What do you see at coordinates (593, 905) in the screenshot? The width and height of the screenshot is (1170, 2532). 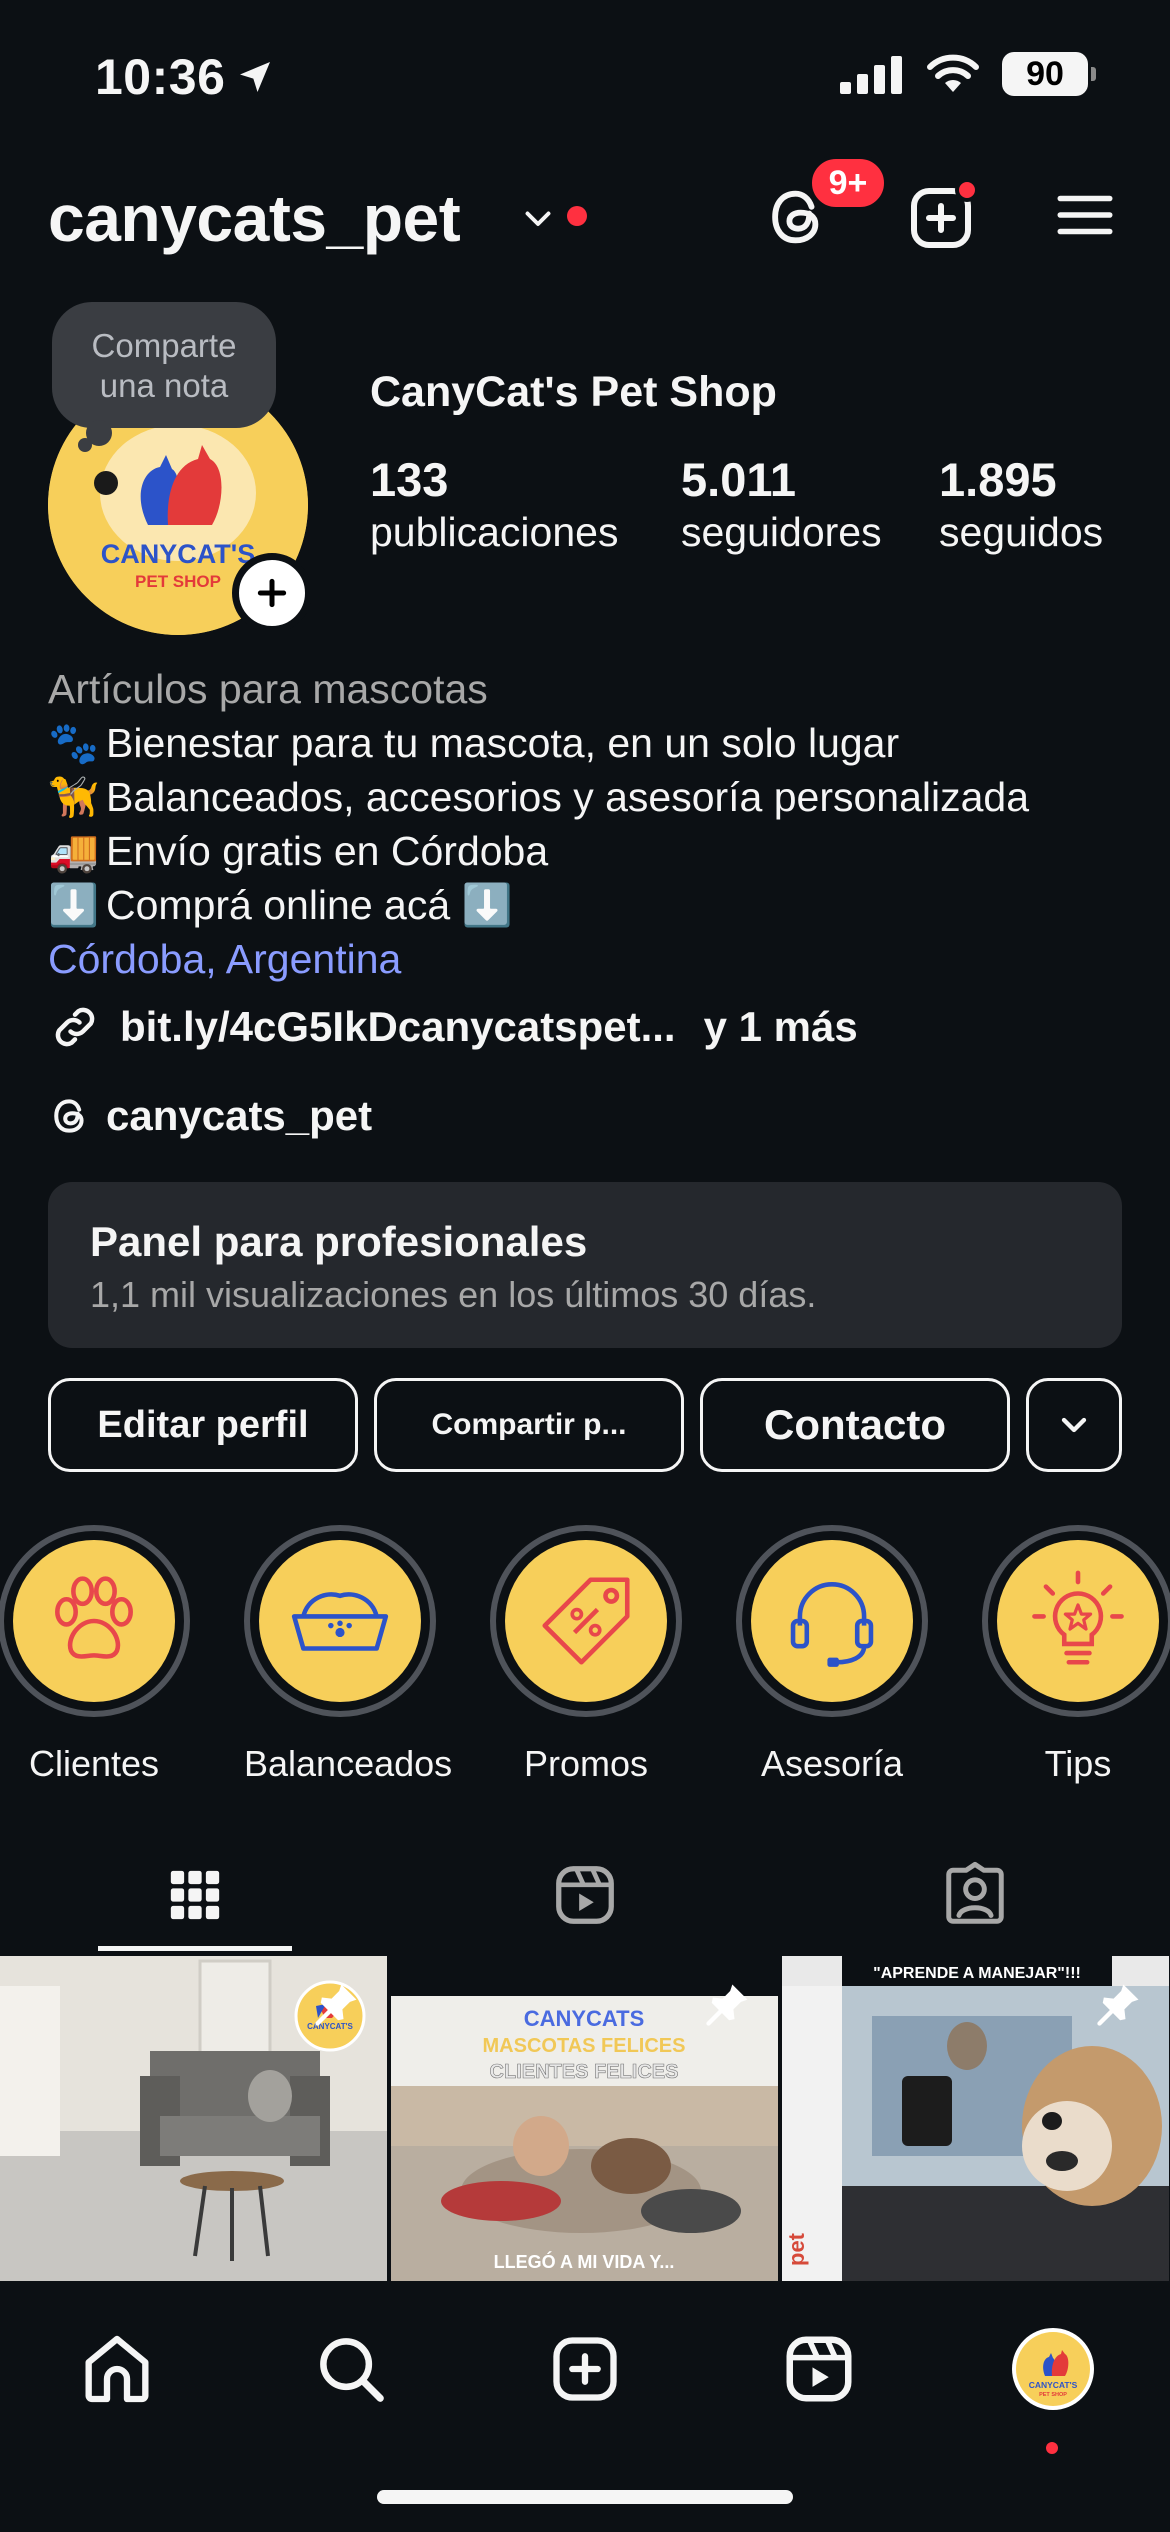 I see `bio-line: ⬇️ Comprá online acá ⬇️` at bounding box center [593, 905].